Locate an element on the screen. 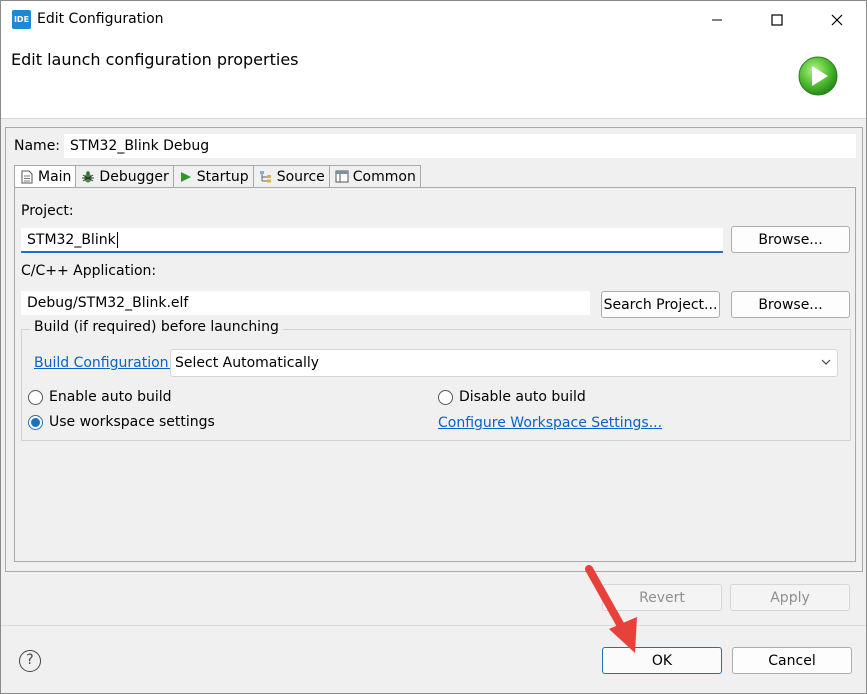 This screenshot has height=694, width=867. dialog-header: Edit launch configuration properties is located at coordinates (433, 79).